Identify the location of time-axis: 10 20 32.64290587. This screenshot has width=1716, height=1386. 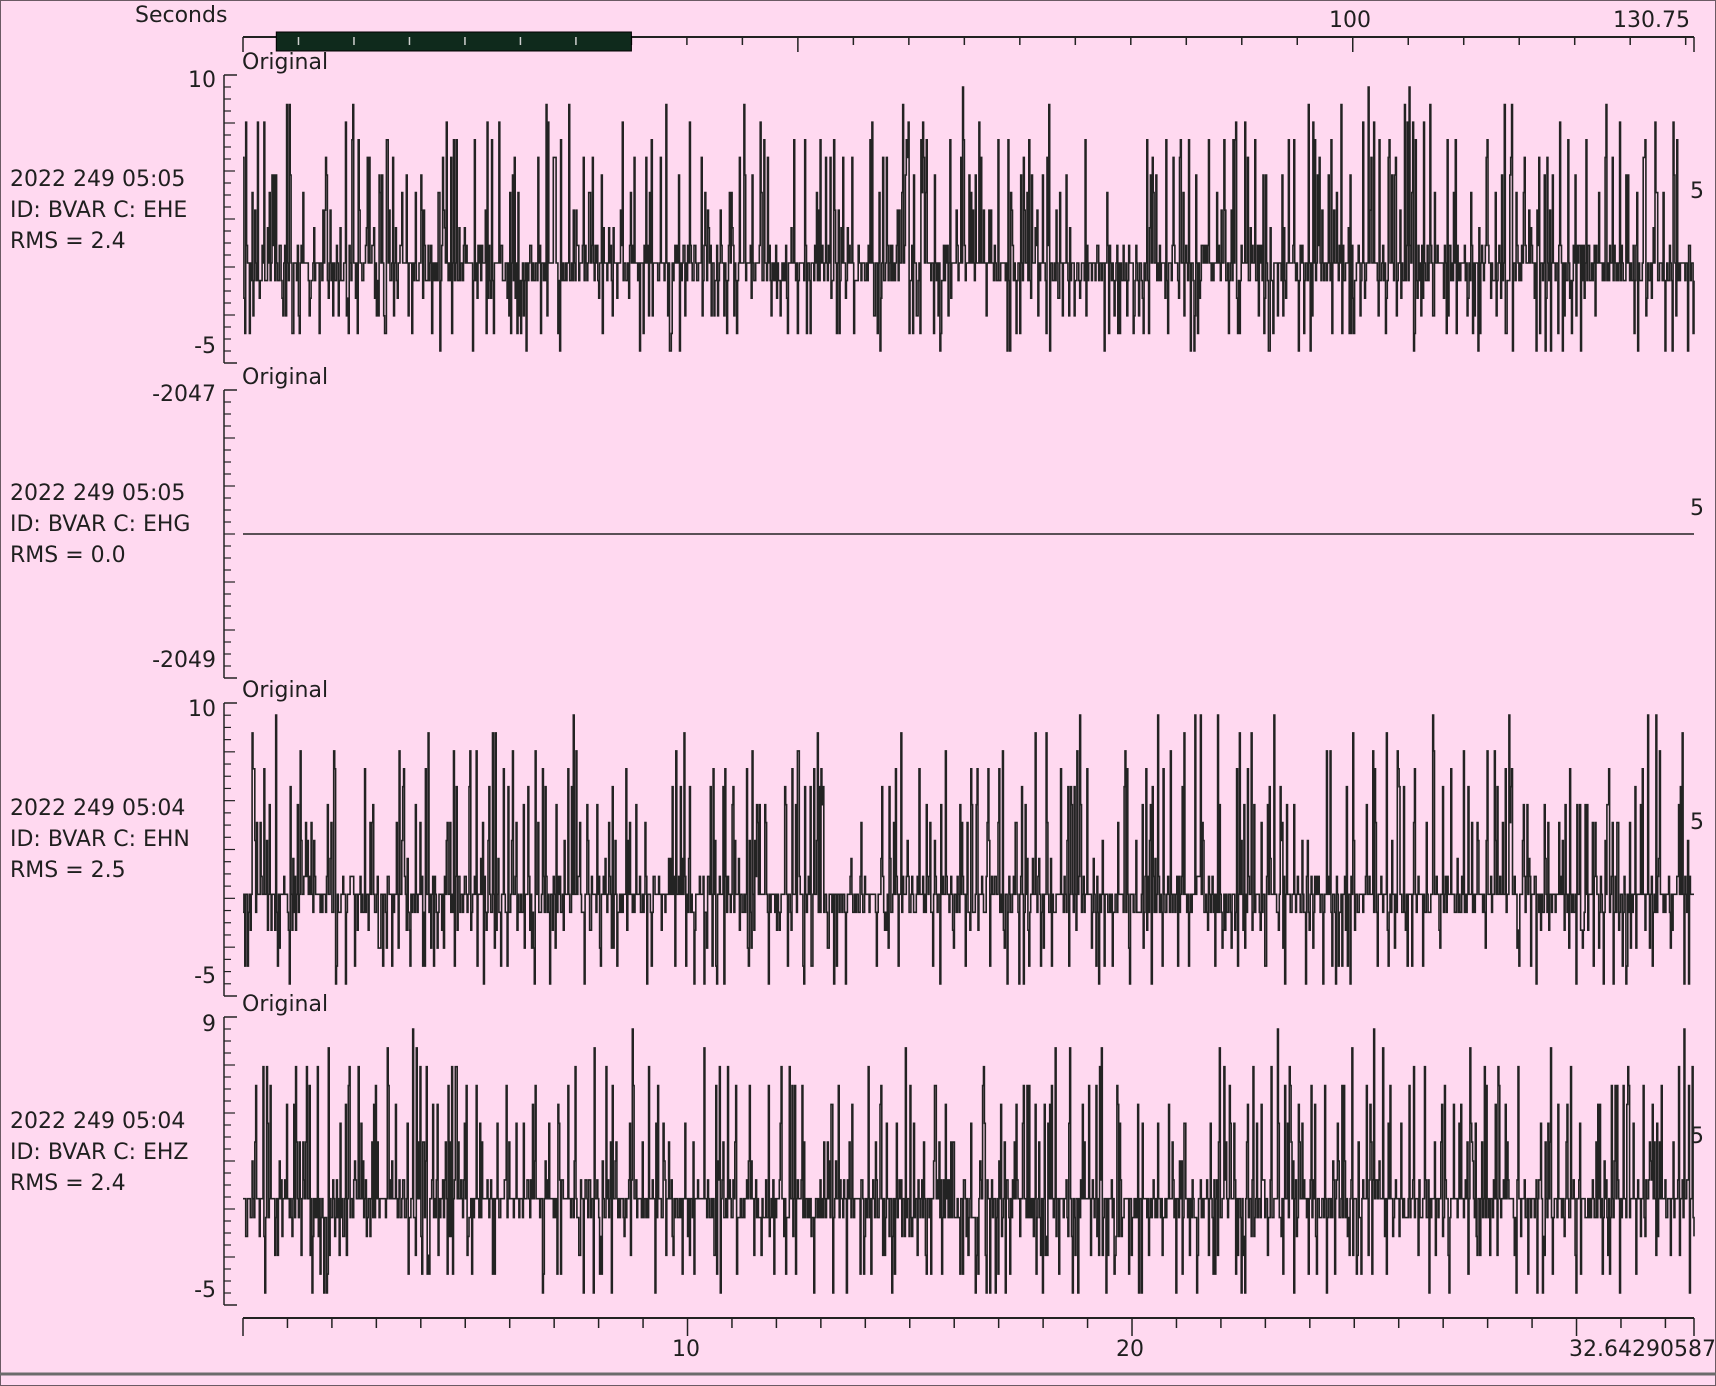
(979, 1339).